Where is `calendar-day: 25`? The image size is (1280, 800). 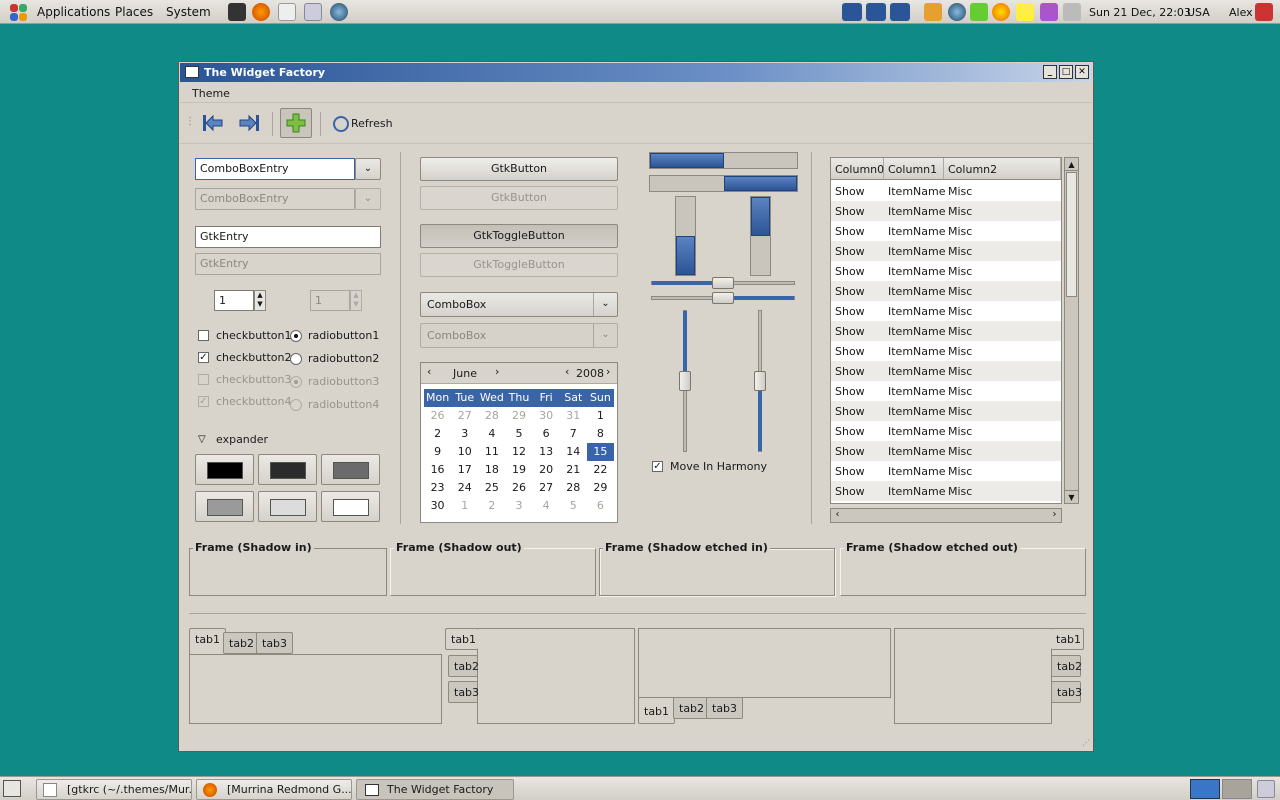
calendar-day: 25 is located at coordinates (491, 488).